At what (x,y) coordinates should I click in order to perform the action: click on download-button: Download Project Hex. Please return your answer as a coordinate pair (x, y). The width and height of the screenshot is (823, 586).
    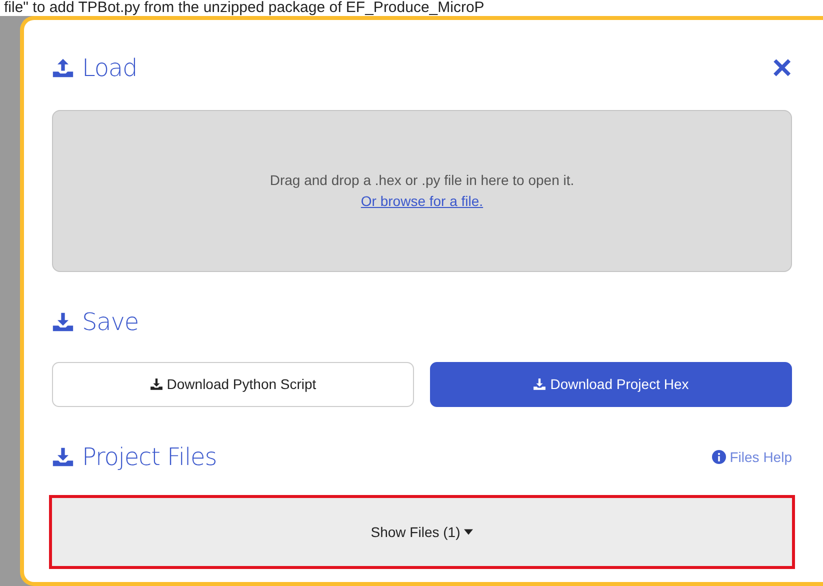
    Looking at the image, I should click on (611, 384).